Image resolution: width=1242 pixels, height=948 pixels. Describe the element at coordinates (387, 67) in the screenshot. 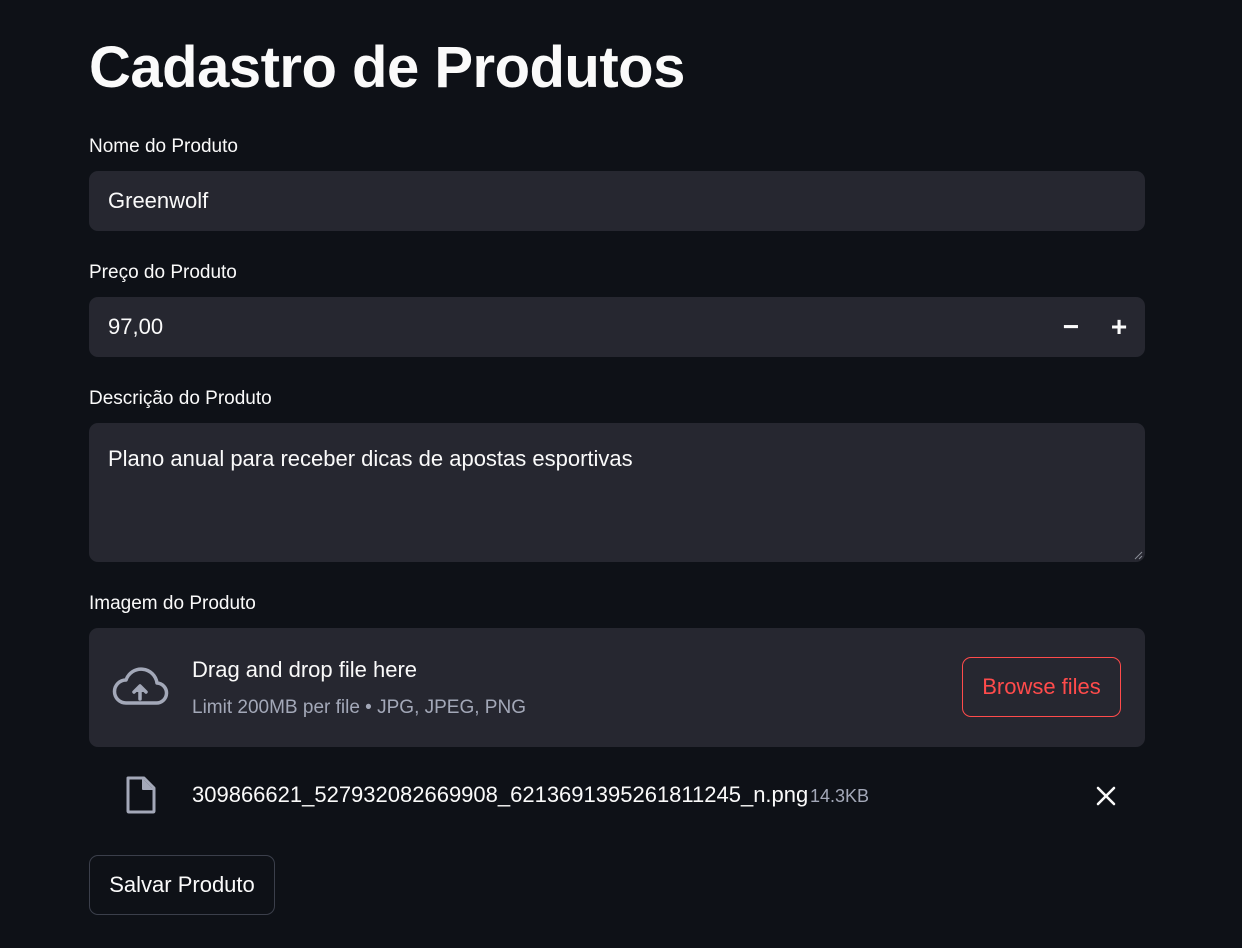

I see `page-title: Cadastro de Produtos` at that location.